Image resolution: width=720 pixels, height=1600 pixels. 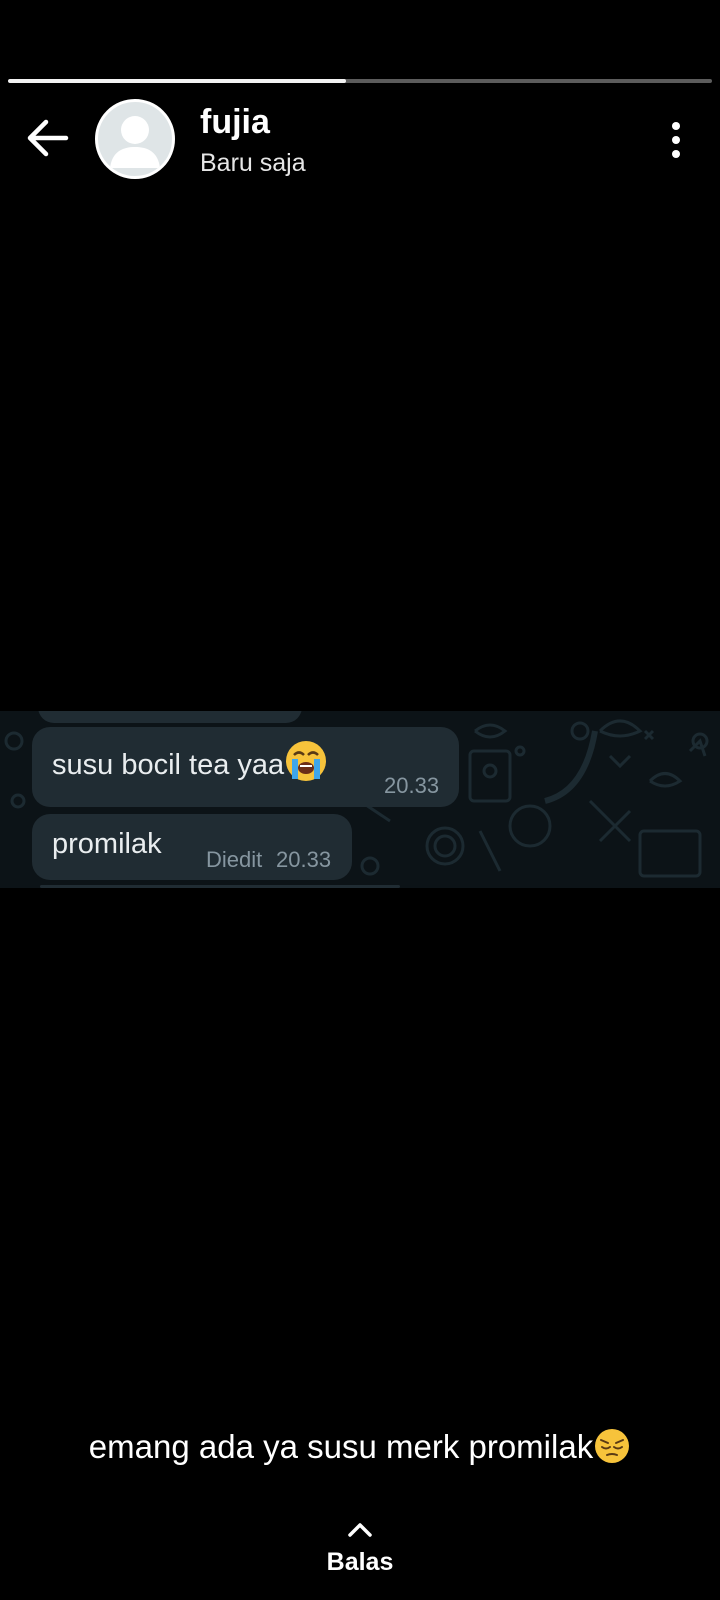 What do you see at coordinates (341, 1446) in the screenshot?
I see `caption-text: emang ada ya susu merk promilak` at bounding box center [341, 1446].